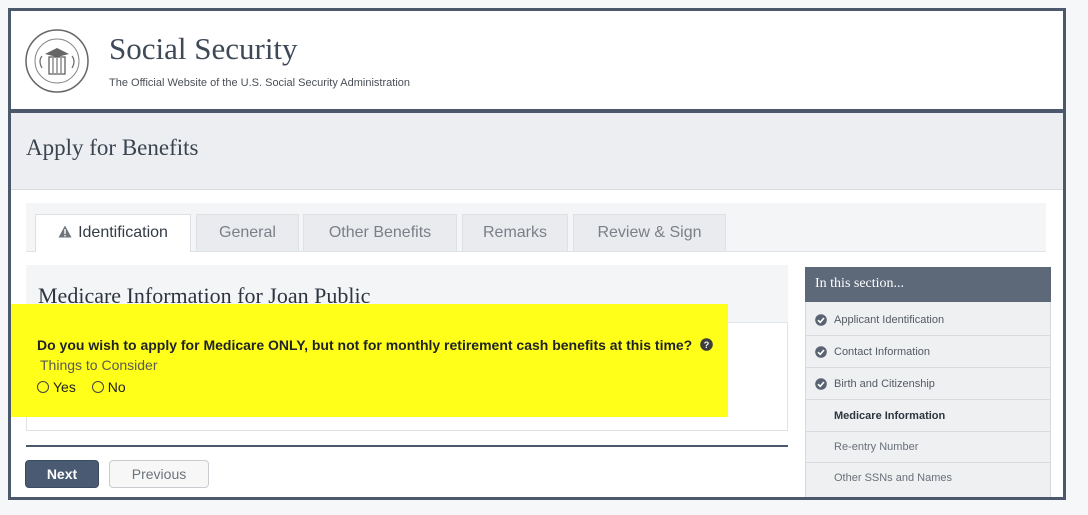  What do you see at coordinates (123, 232) in the screenshot?
I see `tab-label: Identification` at bounding box center [123, 232].